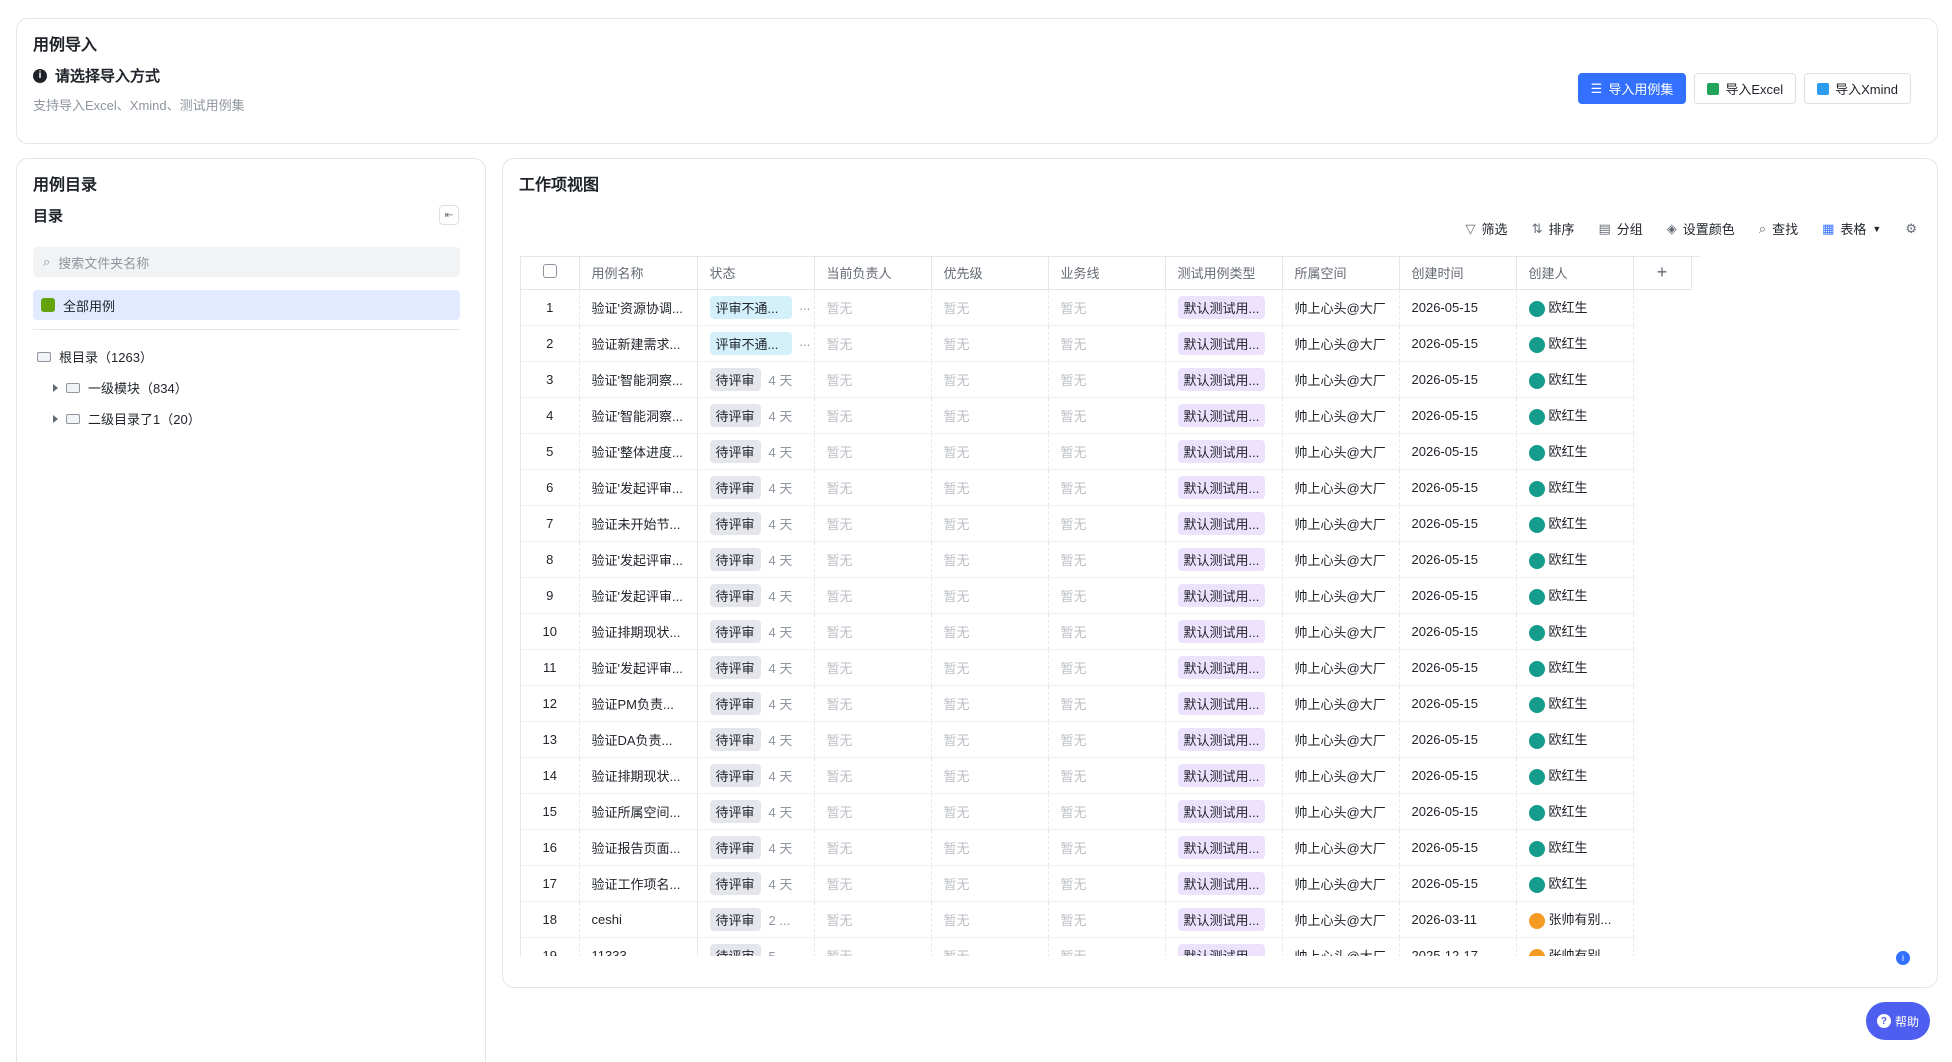 The height and width of the screenshot is (1062, 1952). Describe the element at coordinates (990, 273) in the screenshot. I see `column-header-priority: 优先级` at that location.